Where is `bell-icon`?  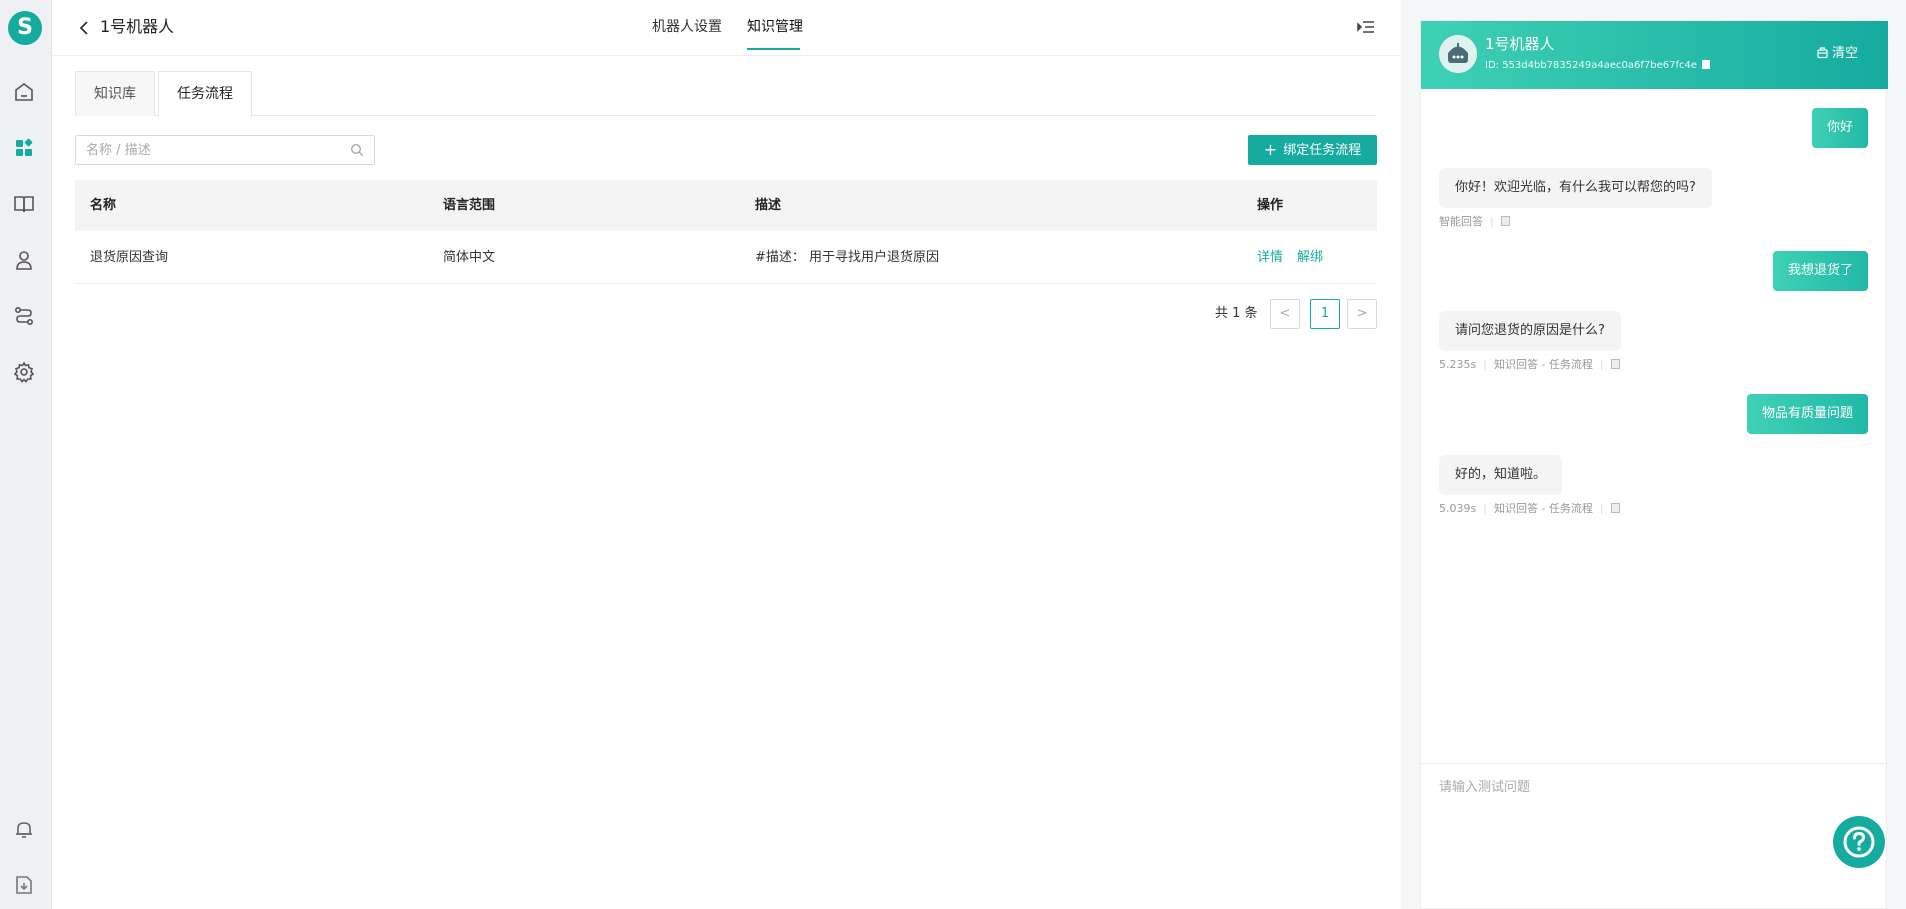
bell-icon is located at coordinates (24, 829).